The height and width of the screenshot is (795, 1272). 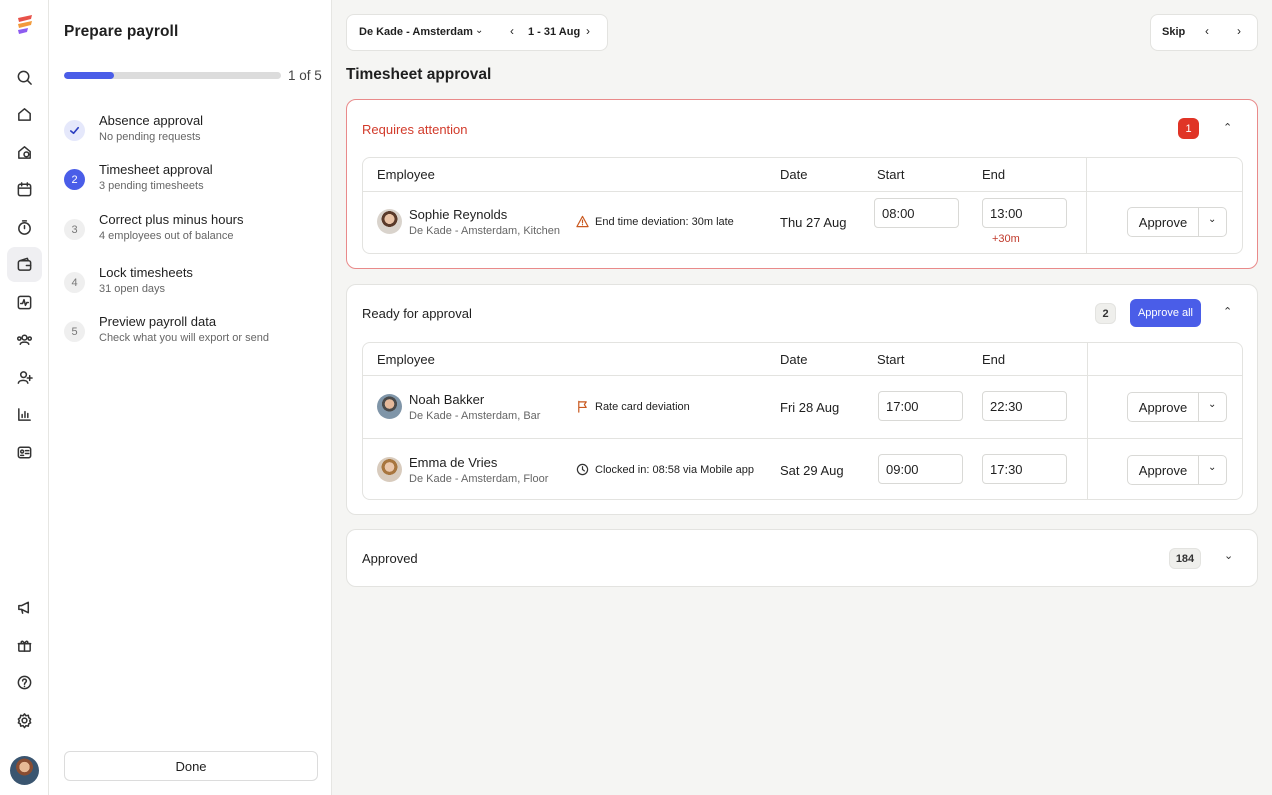 I want to click on step-title: Timesheet approval, so click(x=156, y=169).